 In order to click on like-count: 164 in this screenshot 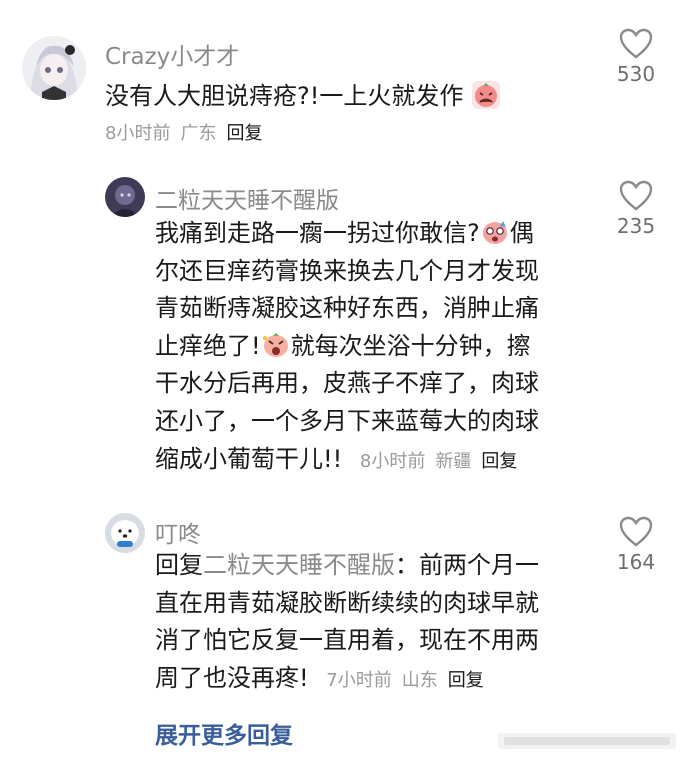, I will do `click(636, 562)`.